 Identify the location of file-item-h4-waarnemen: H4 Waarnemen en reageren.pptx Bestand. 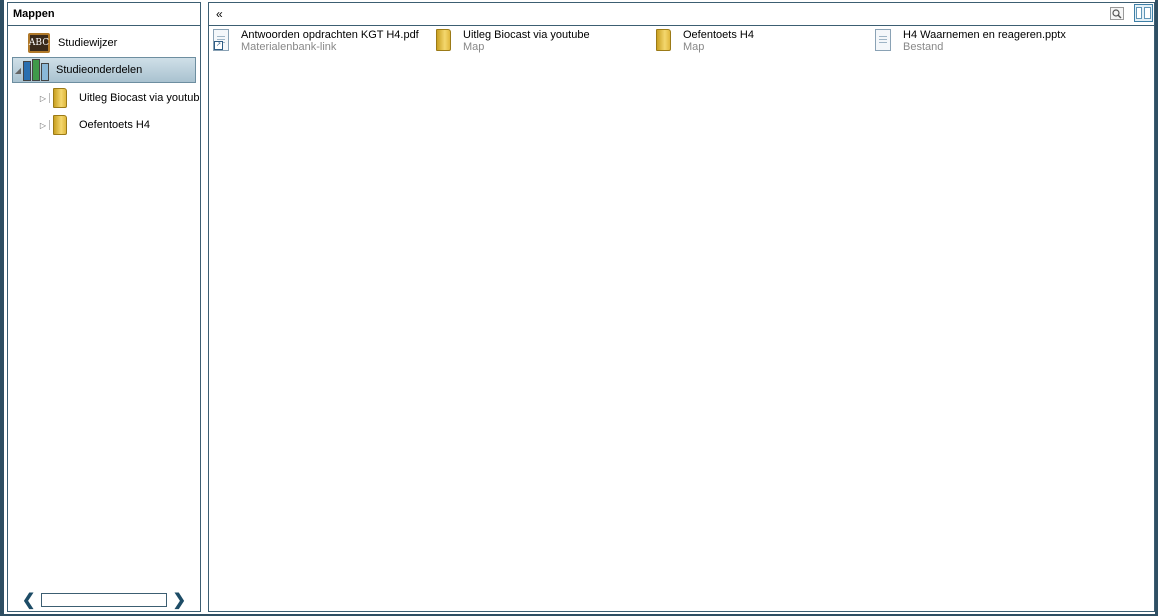
(970, 41).